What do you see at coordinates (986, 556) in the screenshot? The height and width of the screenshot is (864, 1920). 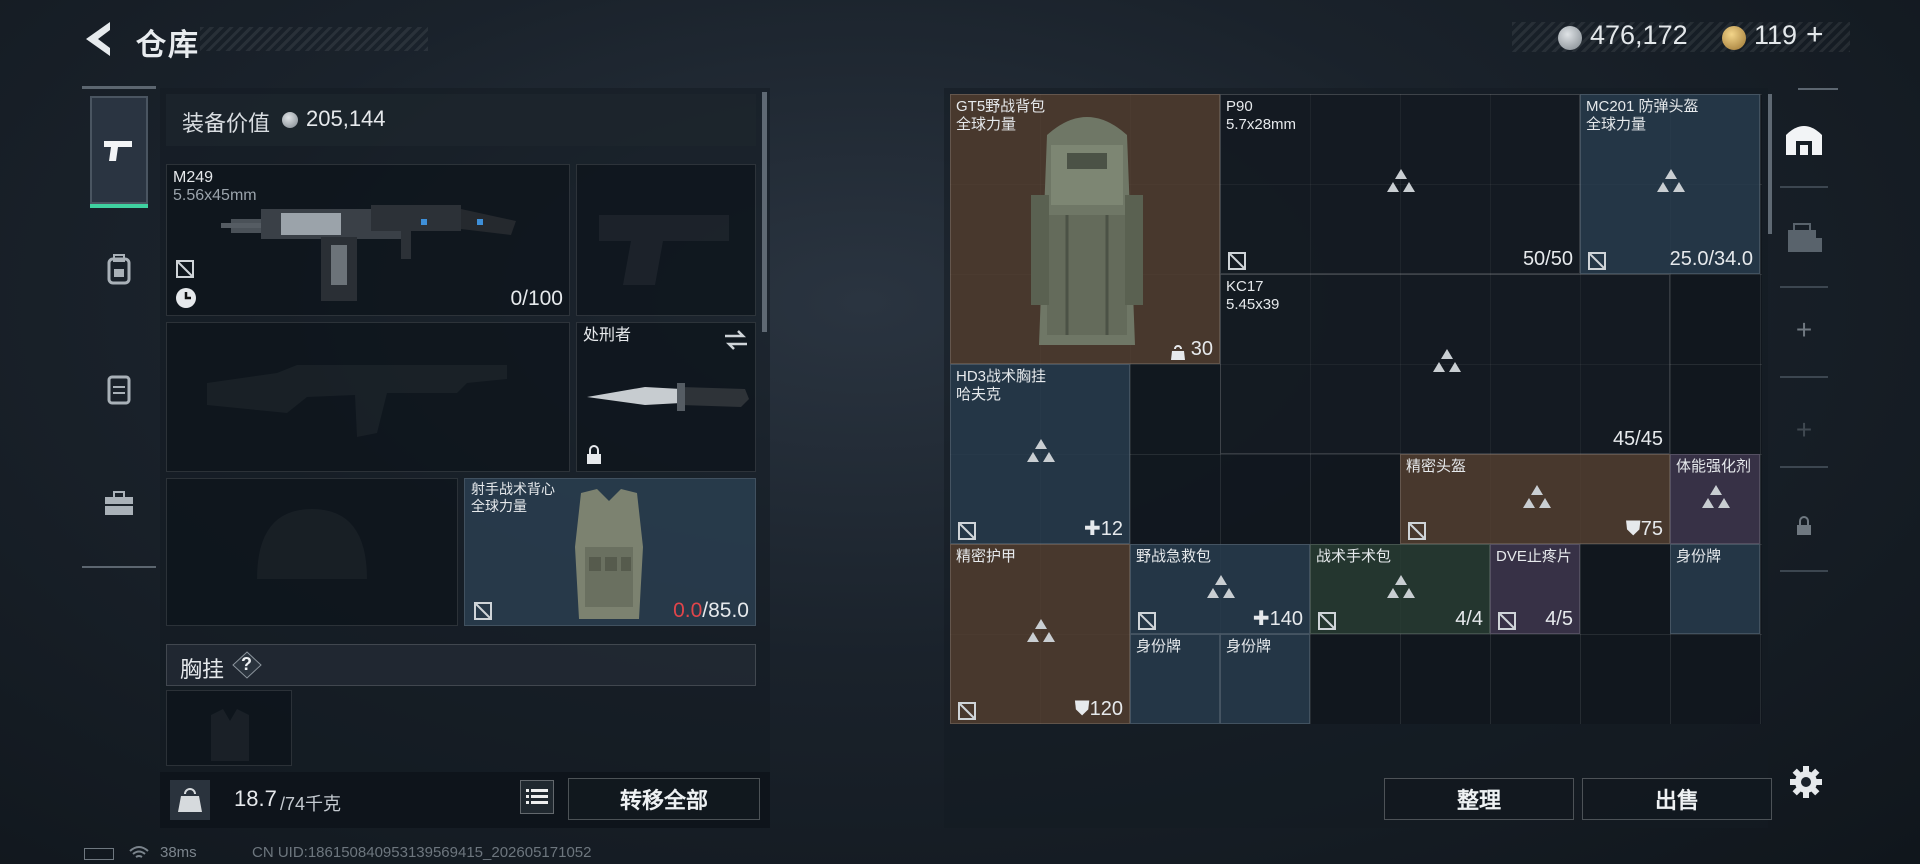 I see `item-name: 精密护甲` at bounding box center [986, 556].